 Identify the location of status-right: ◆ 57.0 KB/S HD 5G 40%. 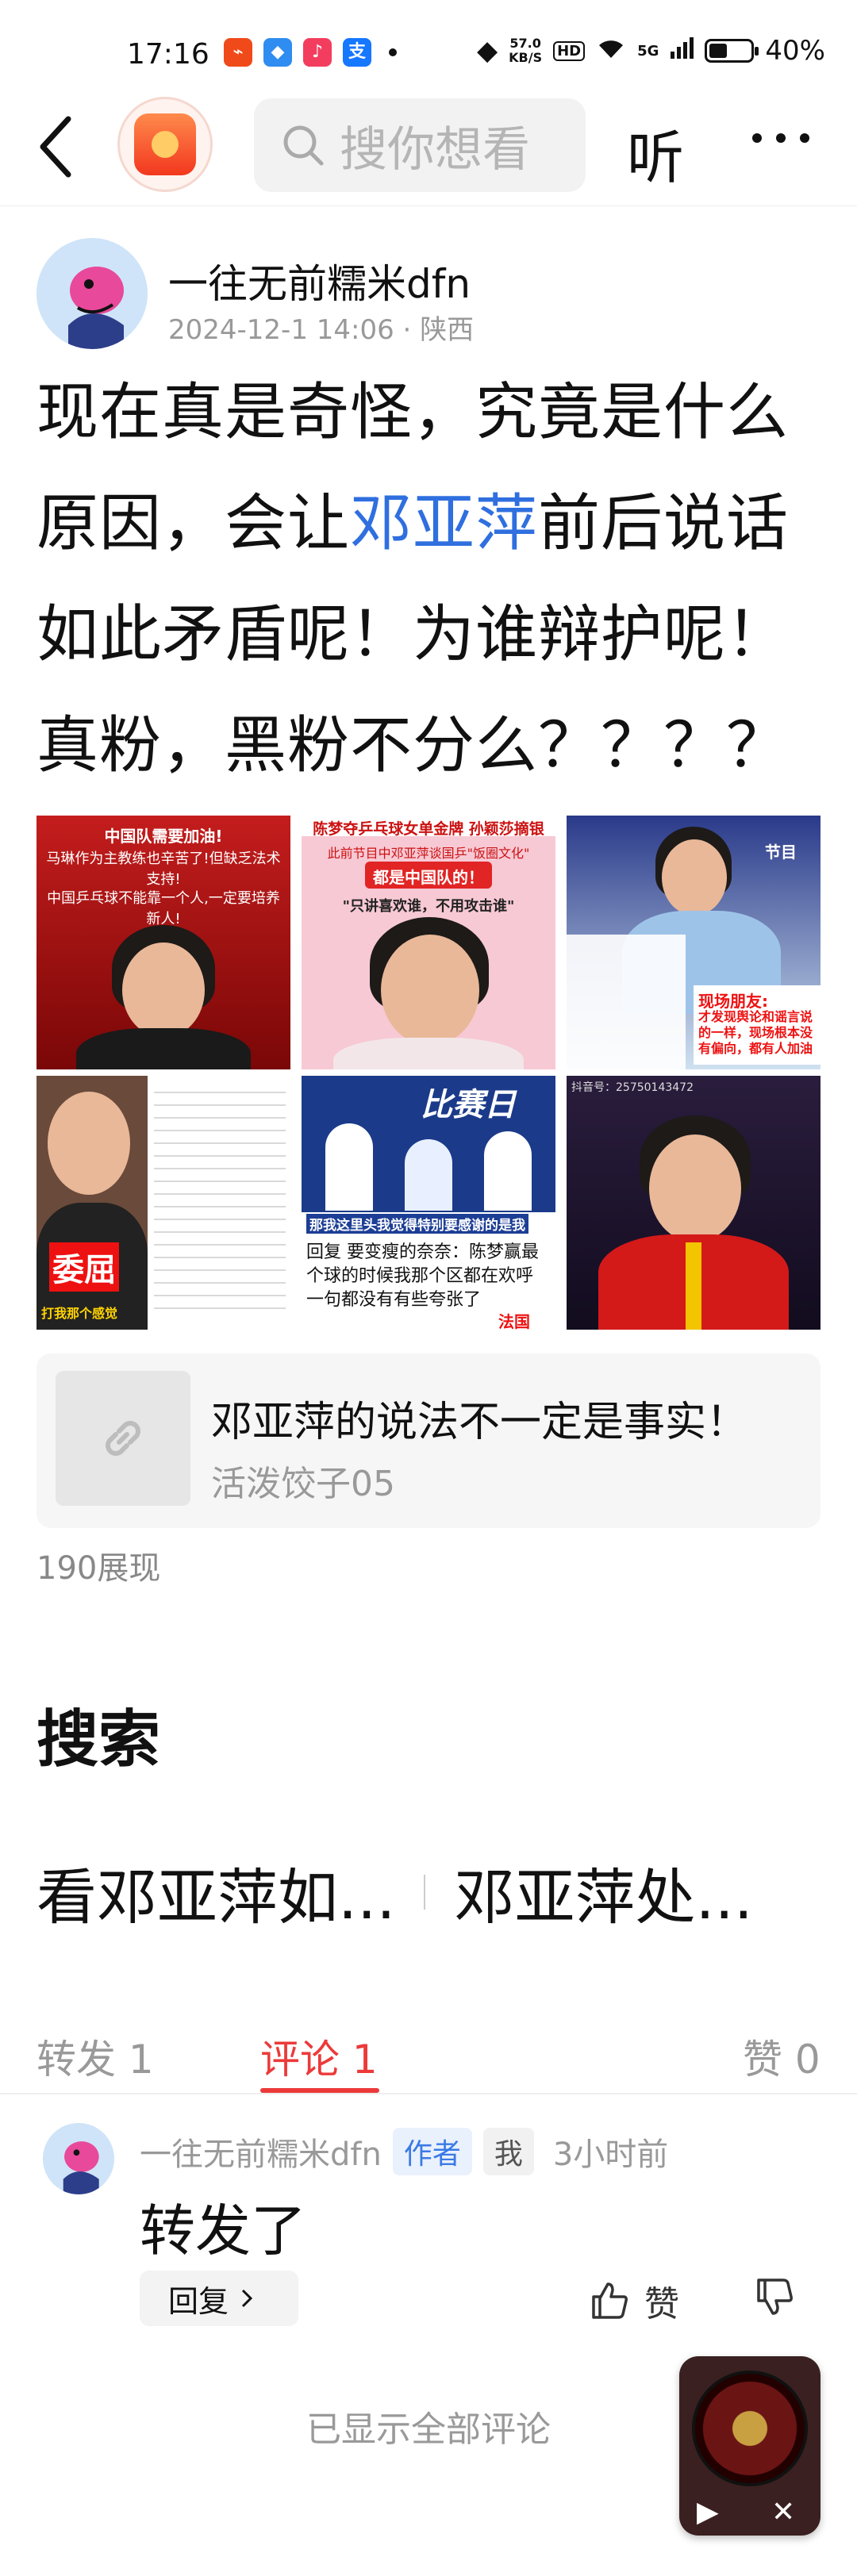
(651, 51).